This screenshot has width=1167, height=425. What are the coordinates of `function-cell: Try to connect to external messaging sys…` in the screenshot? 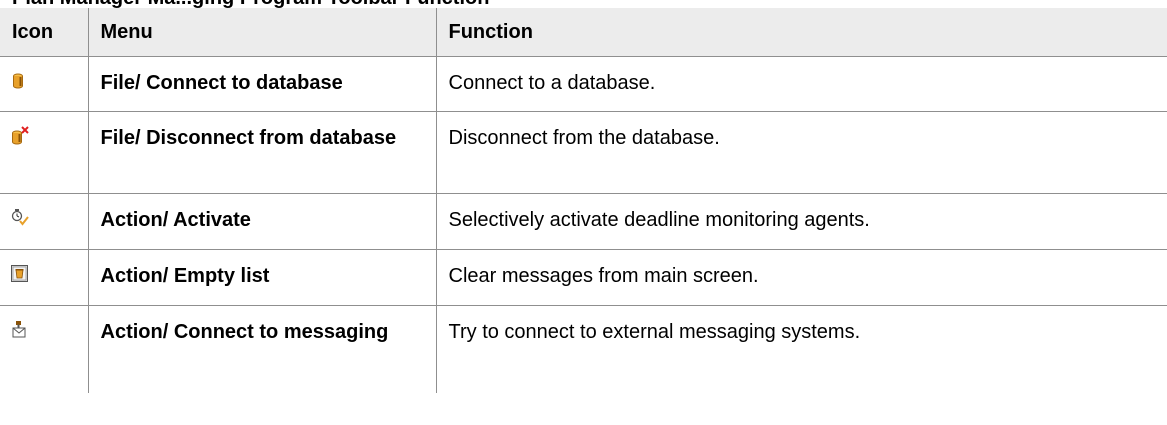 It's located at (801, 348).